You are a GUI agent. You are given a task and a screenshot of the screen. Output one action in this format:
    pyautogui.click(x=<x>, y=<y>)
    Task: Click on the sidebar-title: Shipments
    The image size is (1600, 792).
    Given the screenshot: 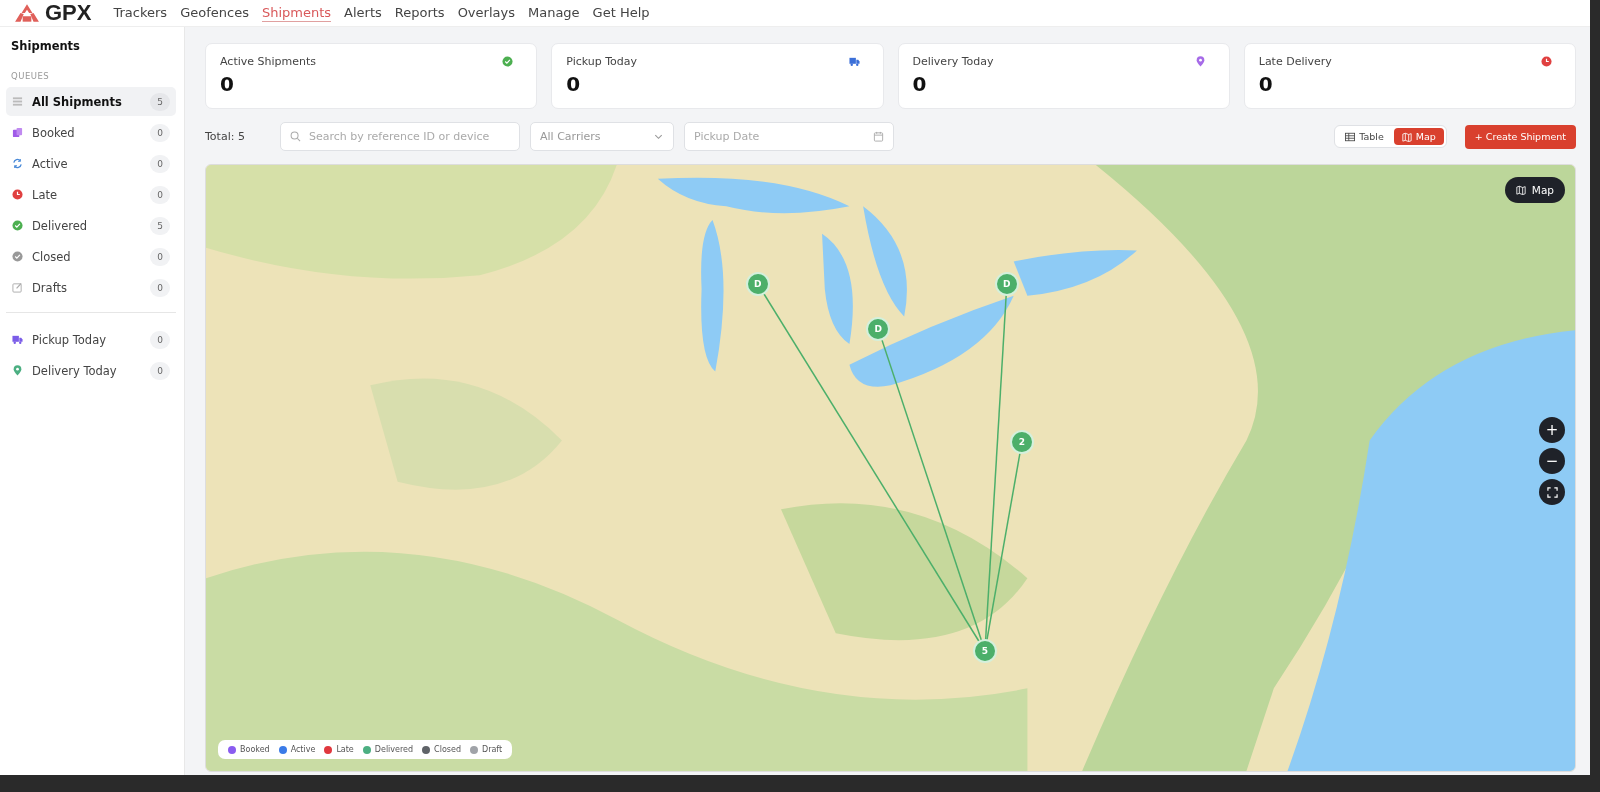 What is the action you would take?
    pyautogui.click(x=45, y=46)
    